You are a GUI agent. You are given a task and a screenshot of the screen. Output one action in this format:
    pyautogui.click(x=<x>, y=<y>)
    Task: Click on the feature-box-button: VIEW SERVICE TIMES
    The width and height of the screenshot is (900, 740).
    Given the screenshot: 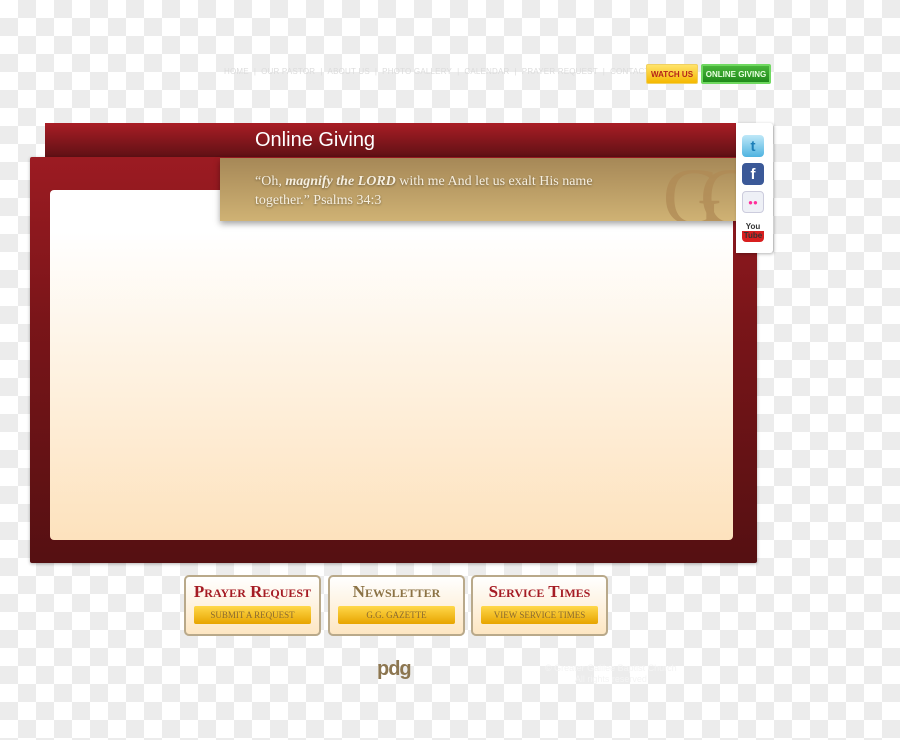 What is the action you would take?
    pyautogui.click(x=539, y=615)
    